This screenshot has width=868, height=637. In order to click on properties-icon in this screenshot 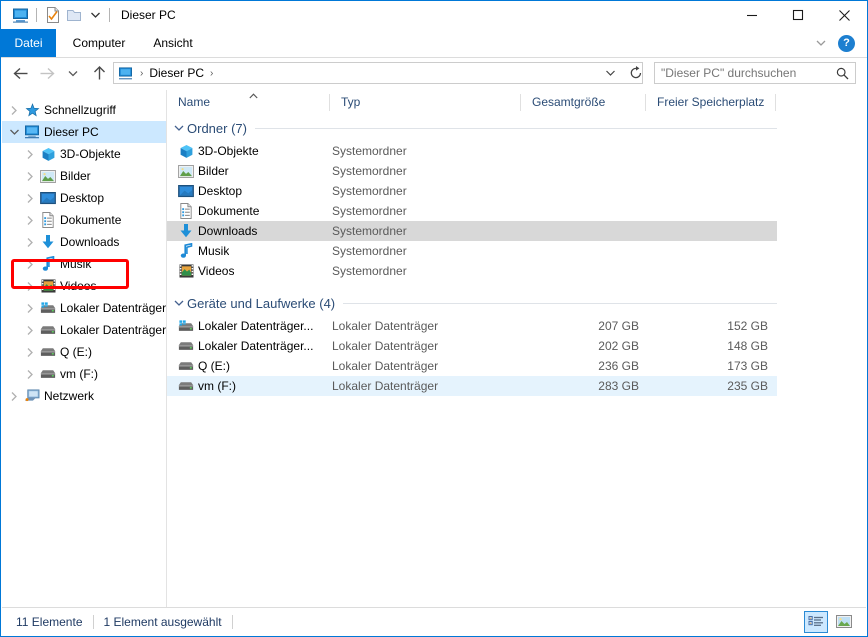, I will do `click(53, 15)`.